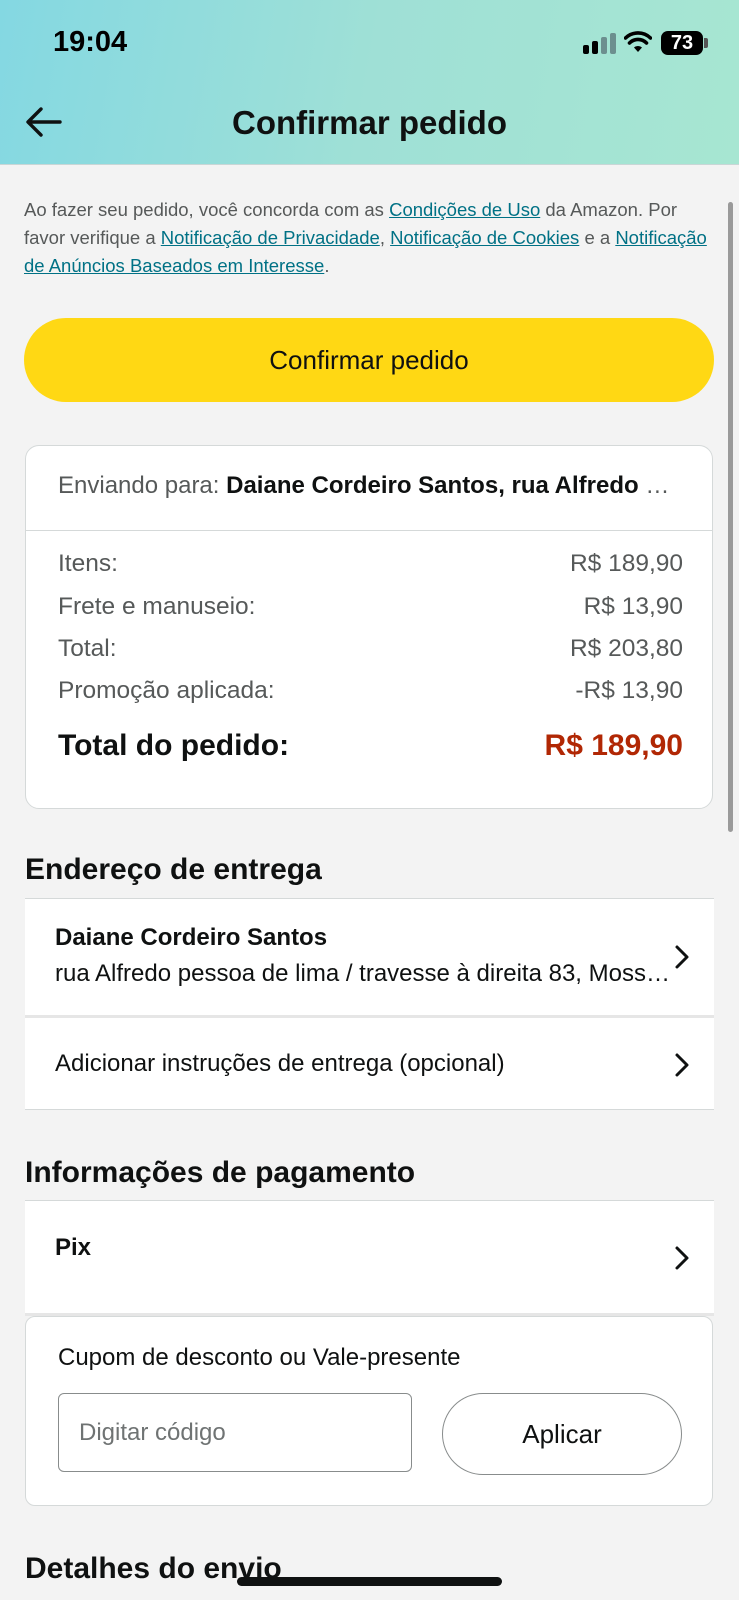  Describe the element at coordinates (173, 869) in the screenshot. I see `delivery-address-title: Endereço de entrega` at that location.